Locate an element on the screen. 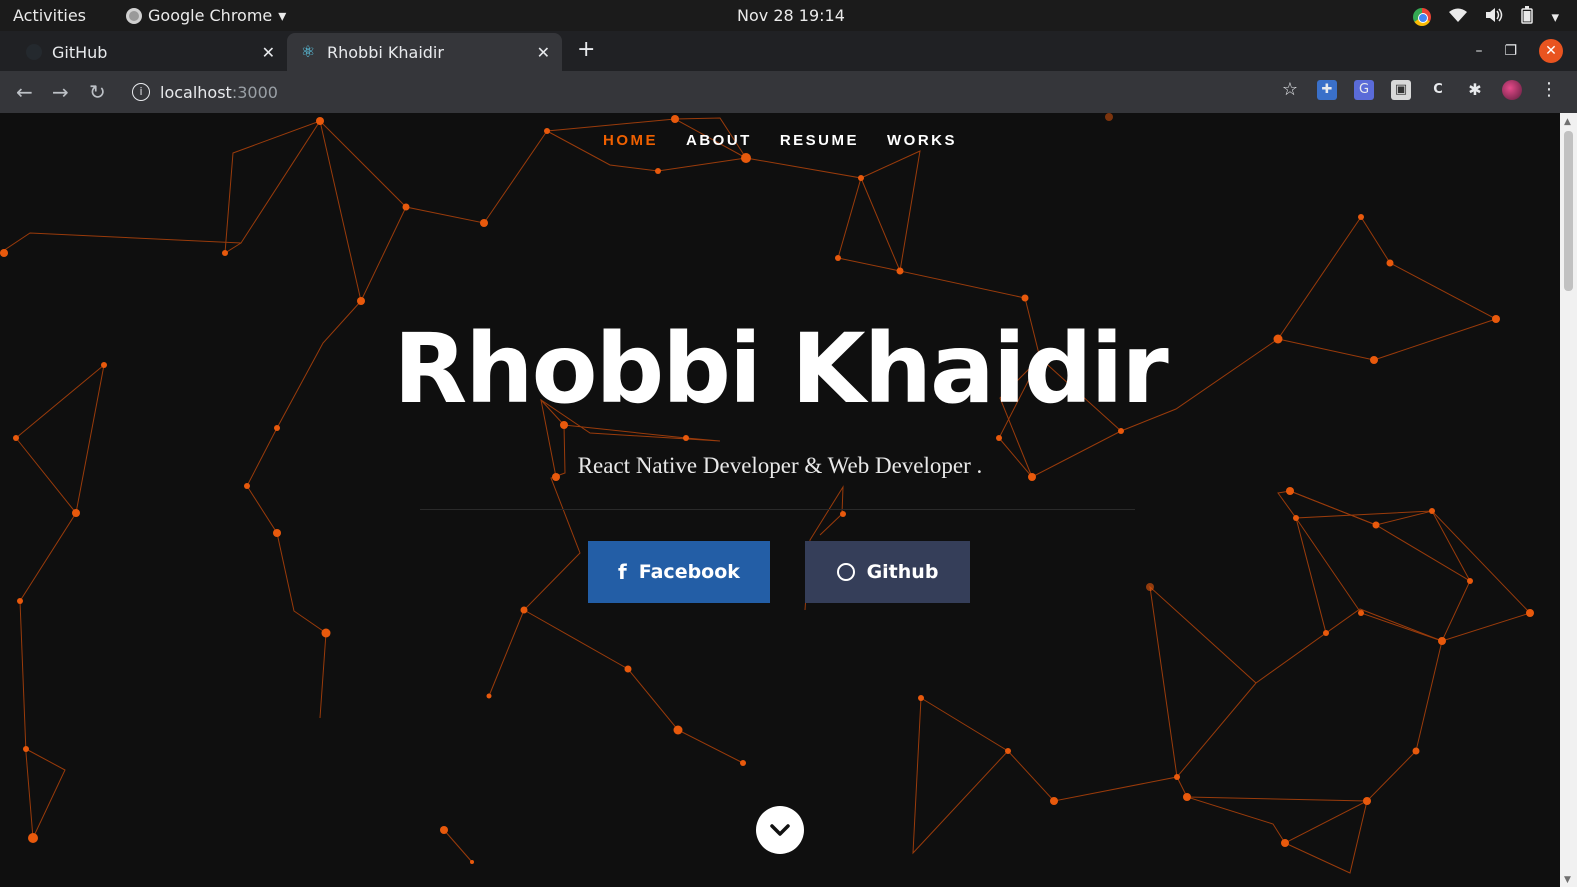 The height and width of the screenshot is (887, 1577). github-button-label: Github is located at coordinates (902, 572).